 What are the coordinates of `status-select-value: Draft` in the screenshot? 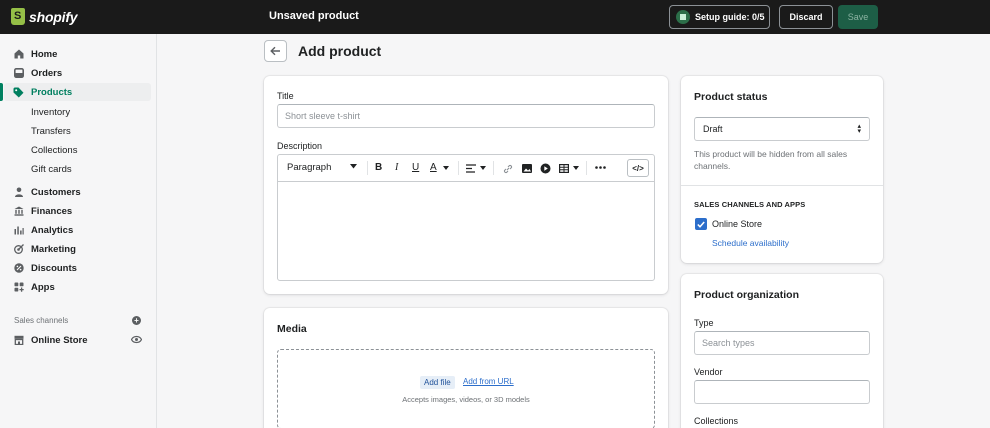 It's located at (713, 129).